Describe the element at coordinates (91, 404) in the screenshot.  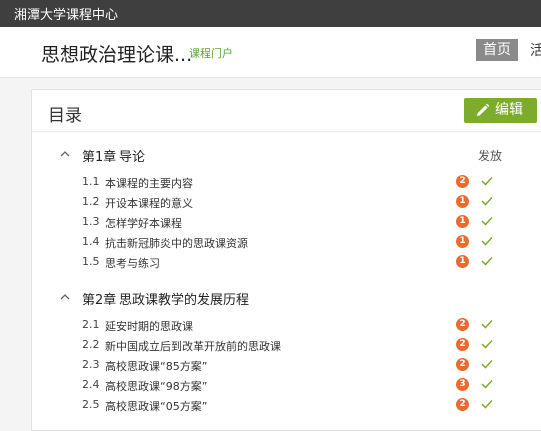
I see `section-number: 2.5` at that location.